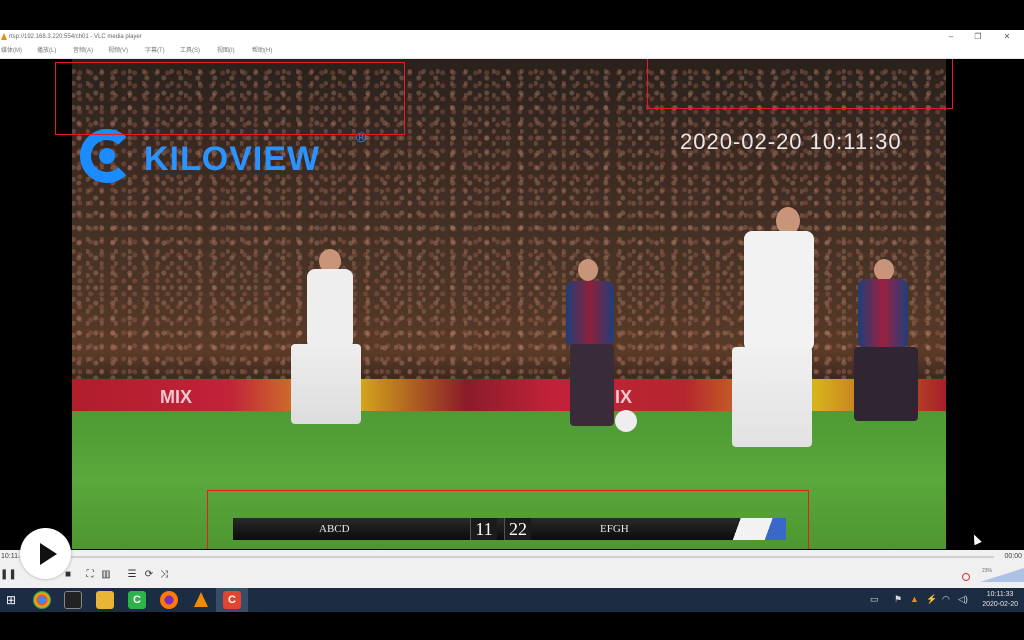 The height and width of the screenshot is (640, 1024). I want to click on home-score: 11, so click(483, 529).